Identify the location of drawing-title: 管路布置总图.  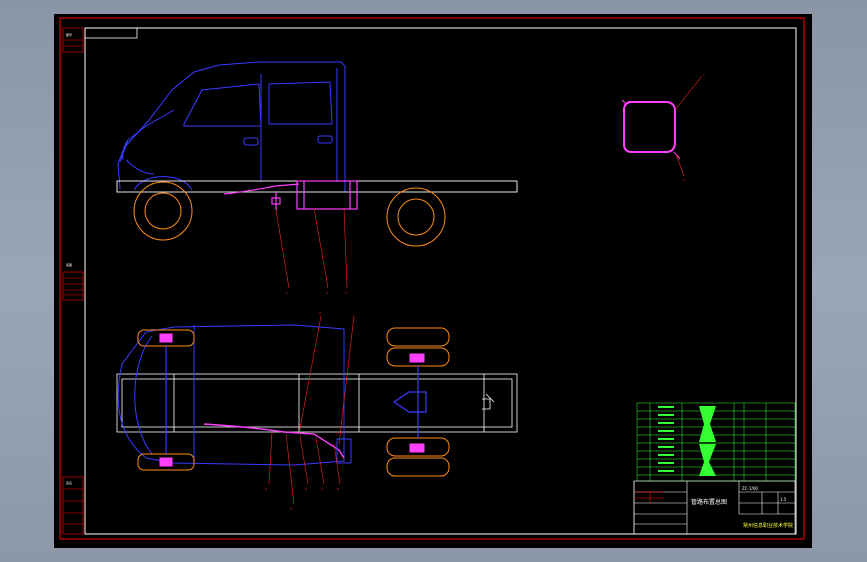
(709, 502).